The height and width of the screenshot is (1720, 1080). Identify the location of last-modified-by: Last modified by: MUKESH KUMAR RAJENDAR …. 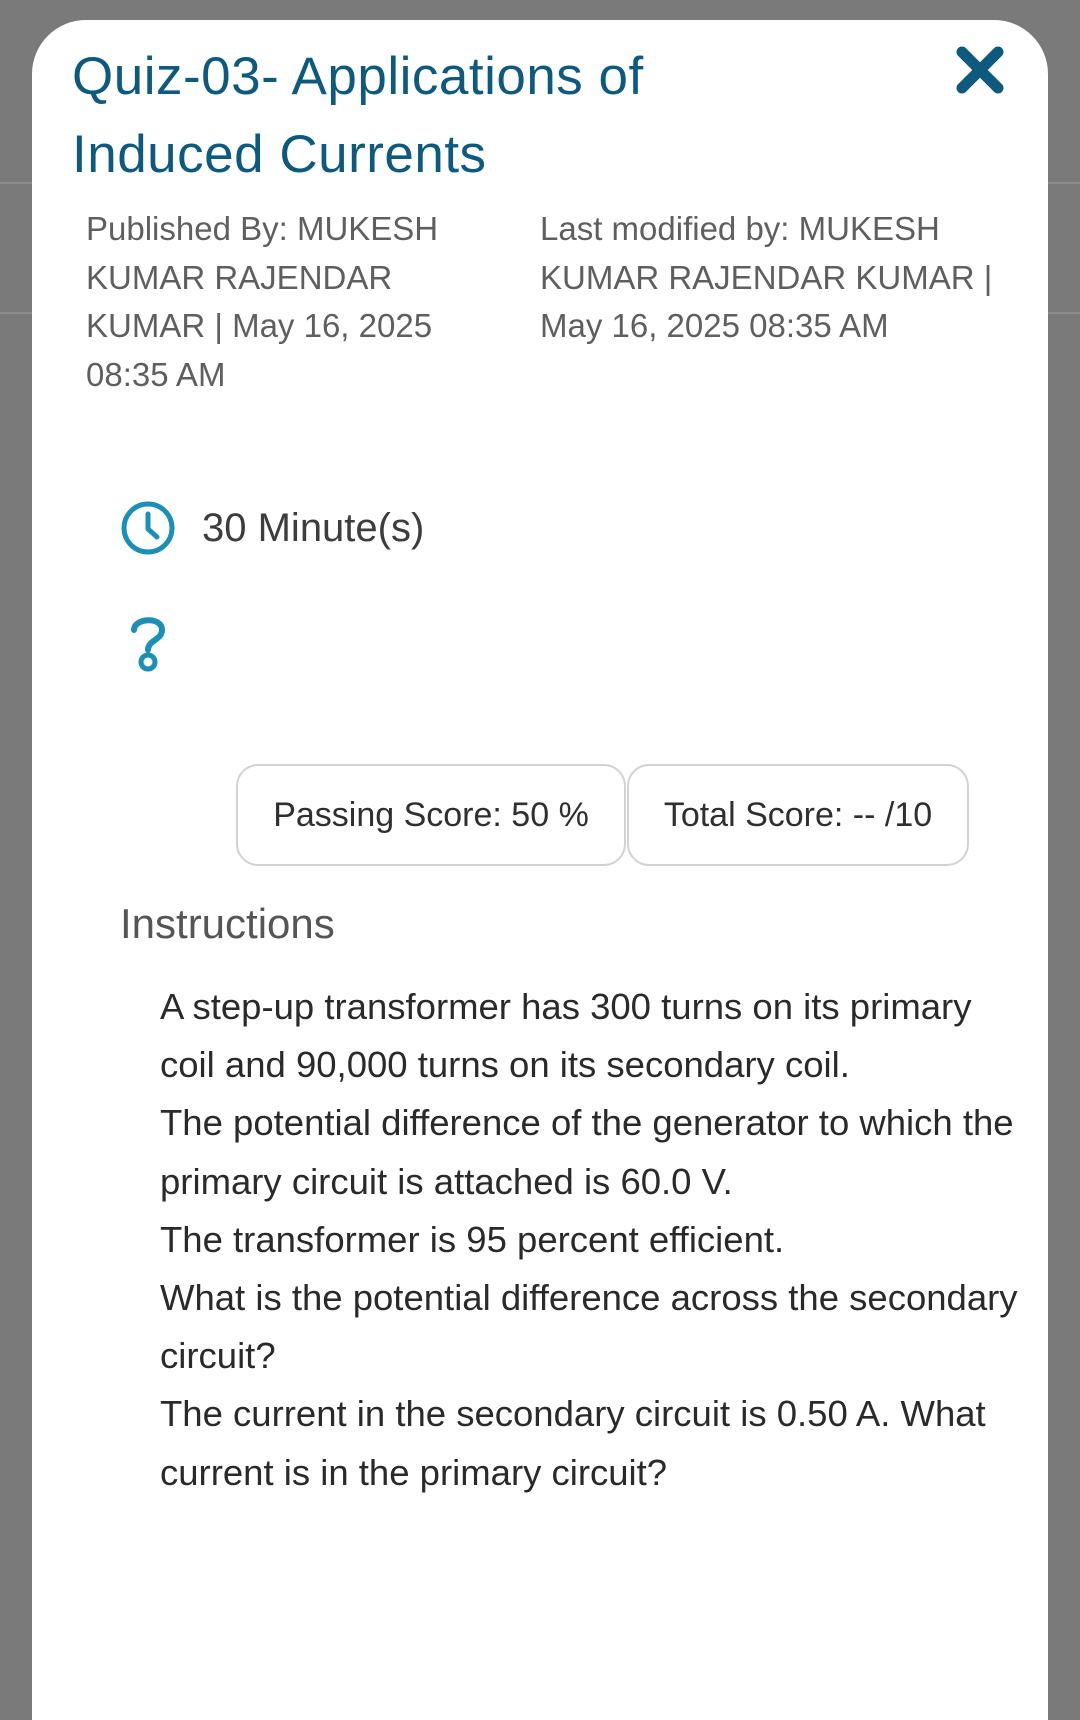
(766, 277).